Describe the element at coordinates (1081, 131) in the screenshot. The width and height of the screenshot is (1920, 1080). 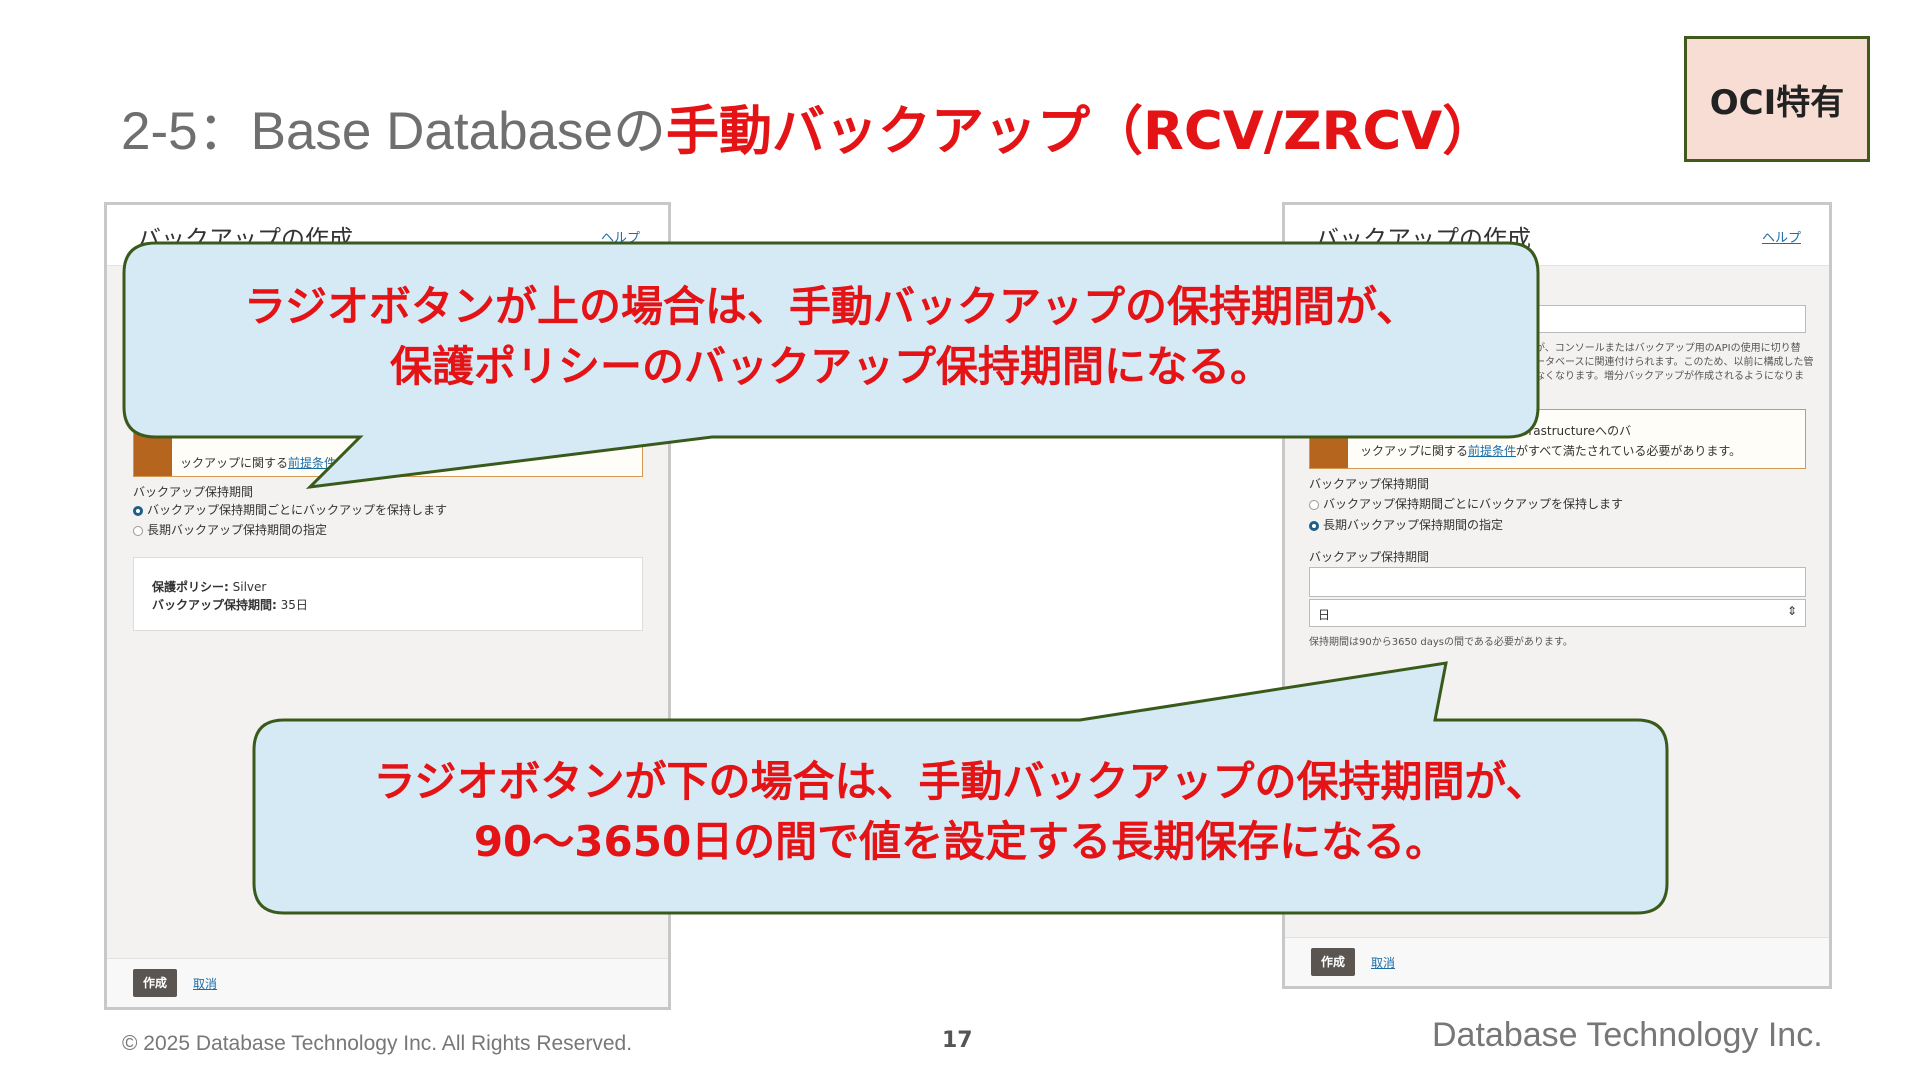
I see `slide-title-highlight: 手動バックアップ（RCV/ZRCV）` at that location.